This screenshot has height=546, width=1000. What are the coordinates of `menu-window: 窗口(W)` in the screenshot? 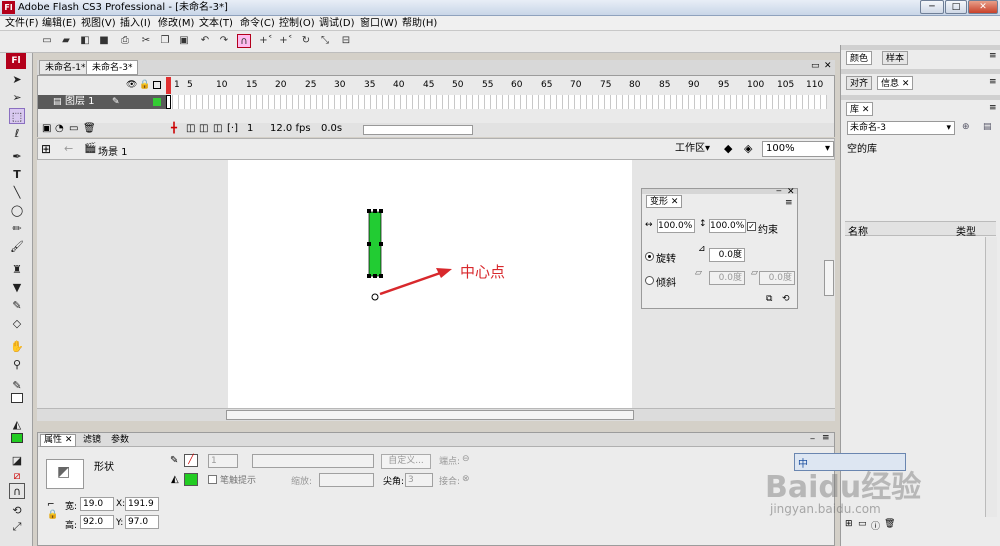 It's located at (379, 23).